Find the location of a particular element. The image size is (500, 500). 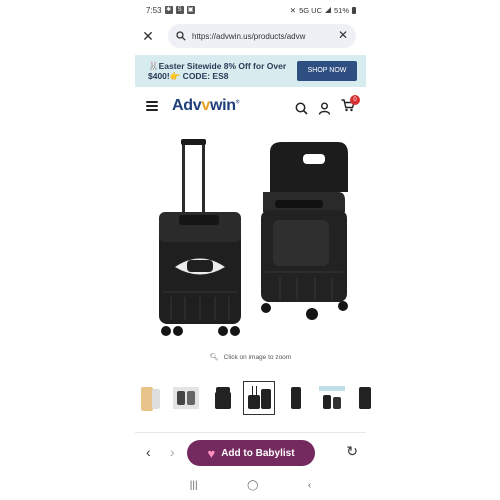

heart-icon: ♥ is located at coordinates (211, 453).